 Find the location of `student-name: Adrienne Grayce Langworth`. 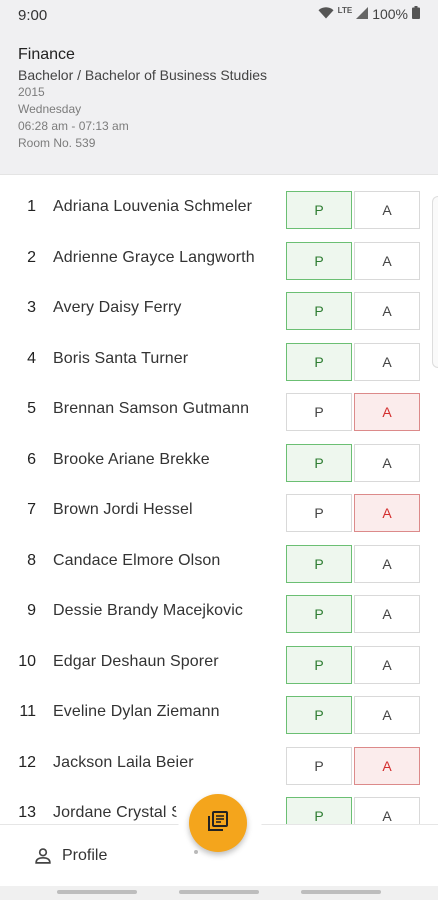

student-name: Adrienne Grayce Langworth is located at coordinates (154, 257).